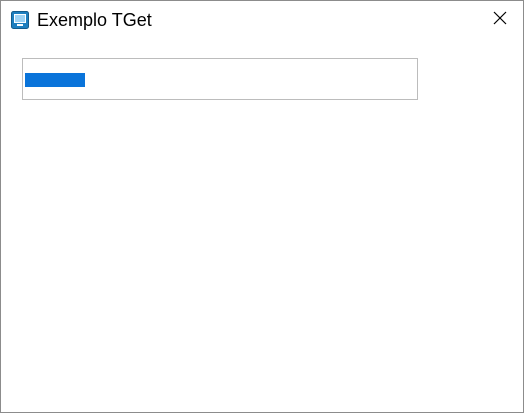 This screenshot has height=413, width=524. I want to click on progress-track, so click(220, 80).